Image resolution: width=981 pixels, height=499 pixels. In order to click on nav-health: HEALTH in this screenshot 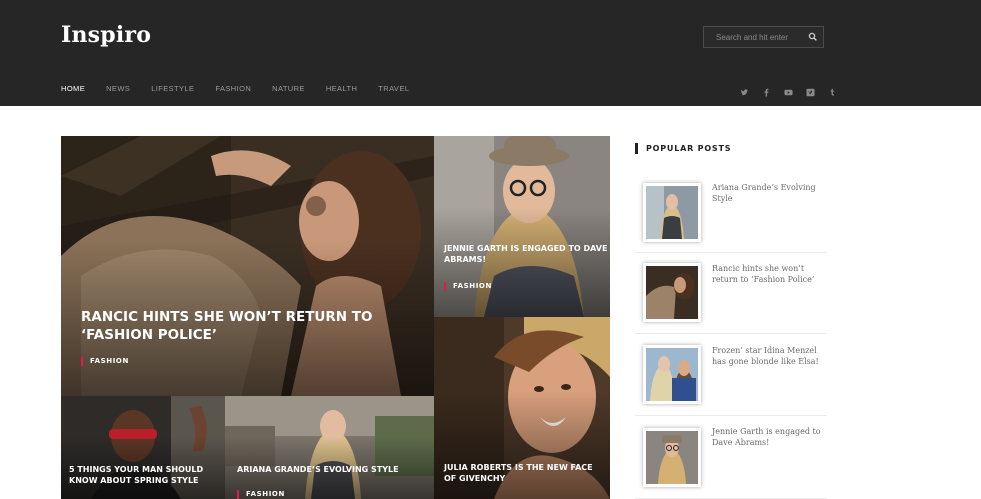, I will do `click(341, 88)`.